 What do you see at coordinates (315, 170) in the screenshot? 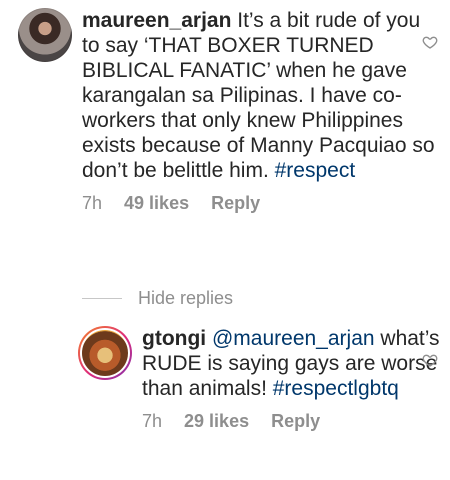
I see `comment-hashtag: #respect` at bounding box center [315, 170].